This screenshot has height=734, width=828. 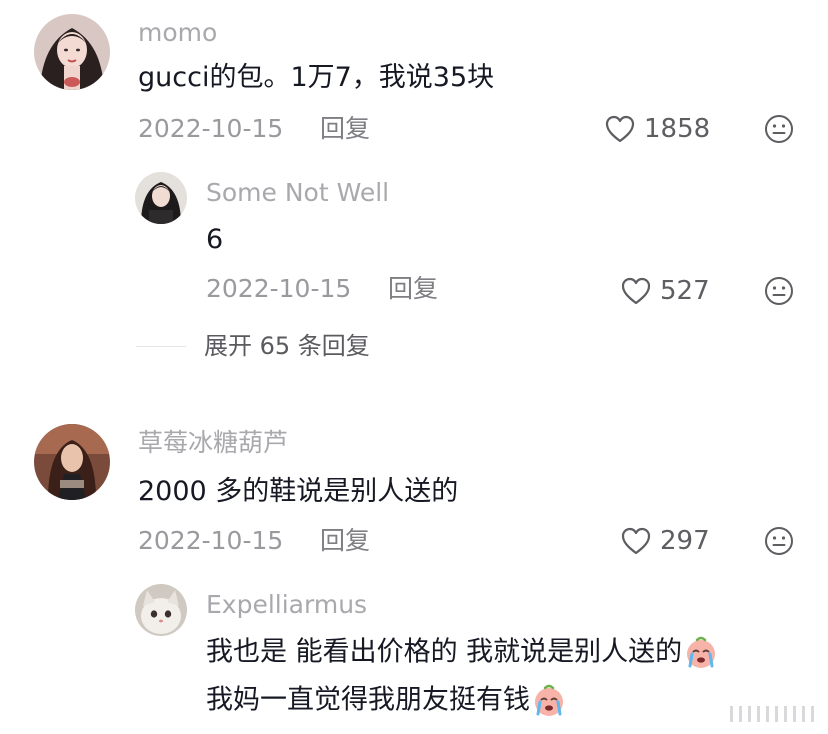 What do you see at coordinates (685, 291) in the screenshot?
I see `like-count: 527` at bounding box center [685, 291].